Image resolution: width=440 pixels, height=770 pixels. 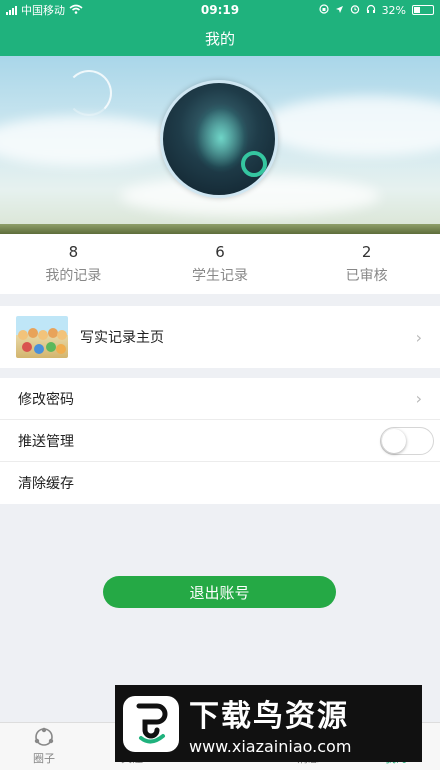 What do you see at coordinates (44, 758) in the screenshot?
I see `tab-label: 圈子` at bounding box center [44, 758].